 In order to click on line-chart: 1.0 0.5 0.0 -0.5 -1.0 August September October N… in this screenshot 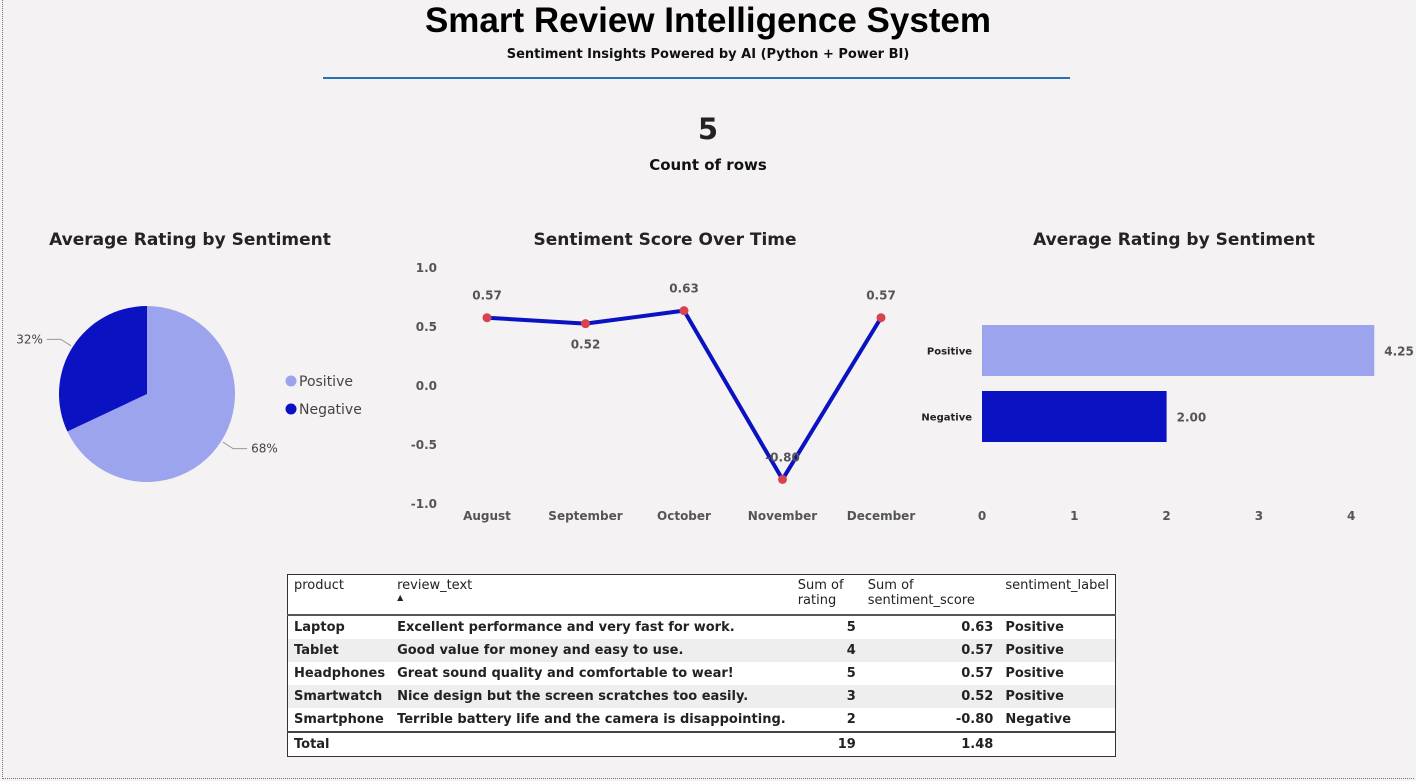, I will do `click(665, 395)`.